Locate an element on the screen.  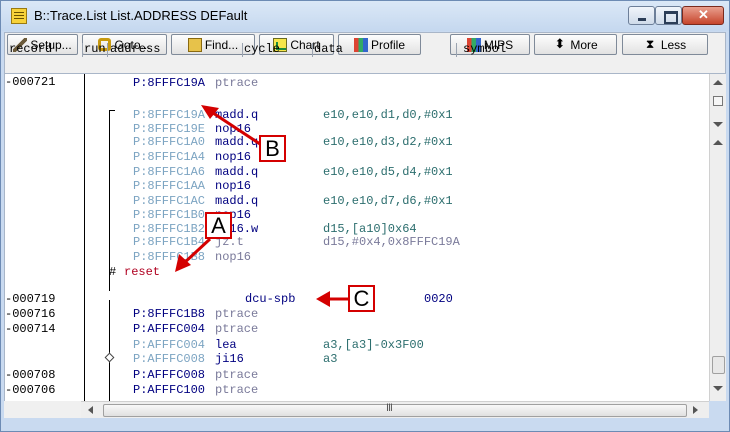
profile-button: Profile is located at coordinates (379, 44).